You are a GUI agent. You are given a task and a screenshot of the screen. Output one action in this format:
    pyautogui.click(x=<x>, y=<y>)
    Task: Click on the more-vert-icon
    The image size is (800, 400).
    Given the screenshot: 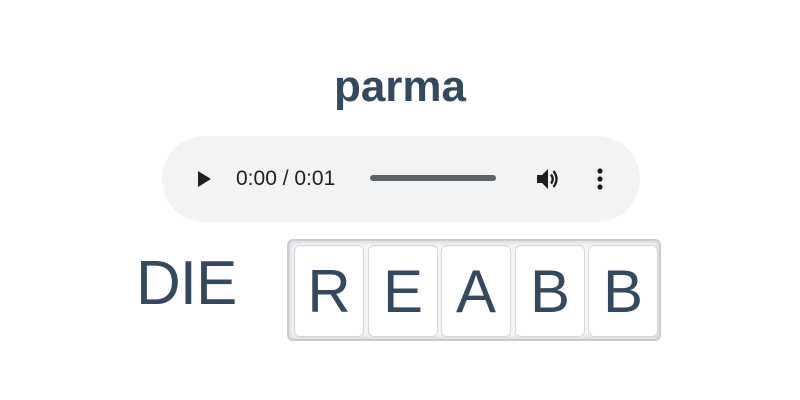 What is the action you would take?
    pyautogui.click(x=600, y=179)
    